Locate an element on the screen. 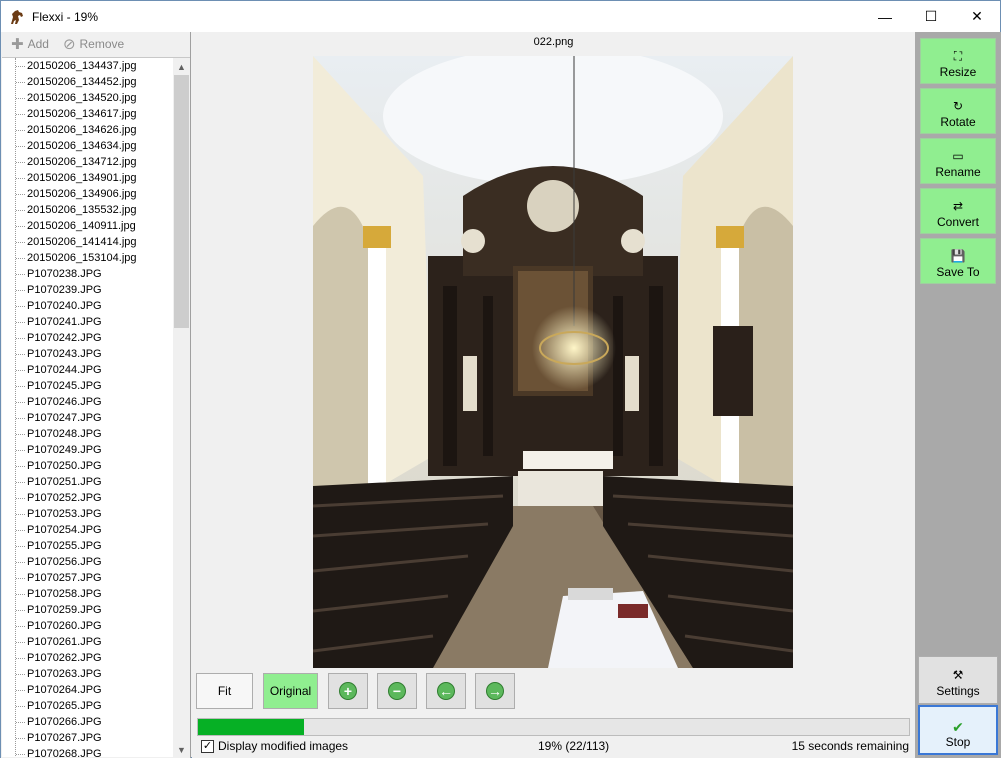 The height and width of the screenshot is (758, 1001). zoom-out-button: − is located at coordinates (397, 691).